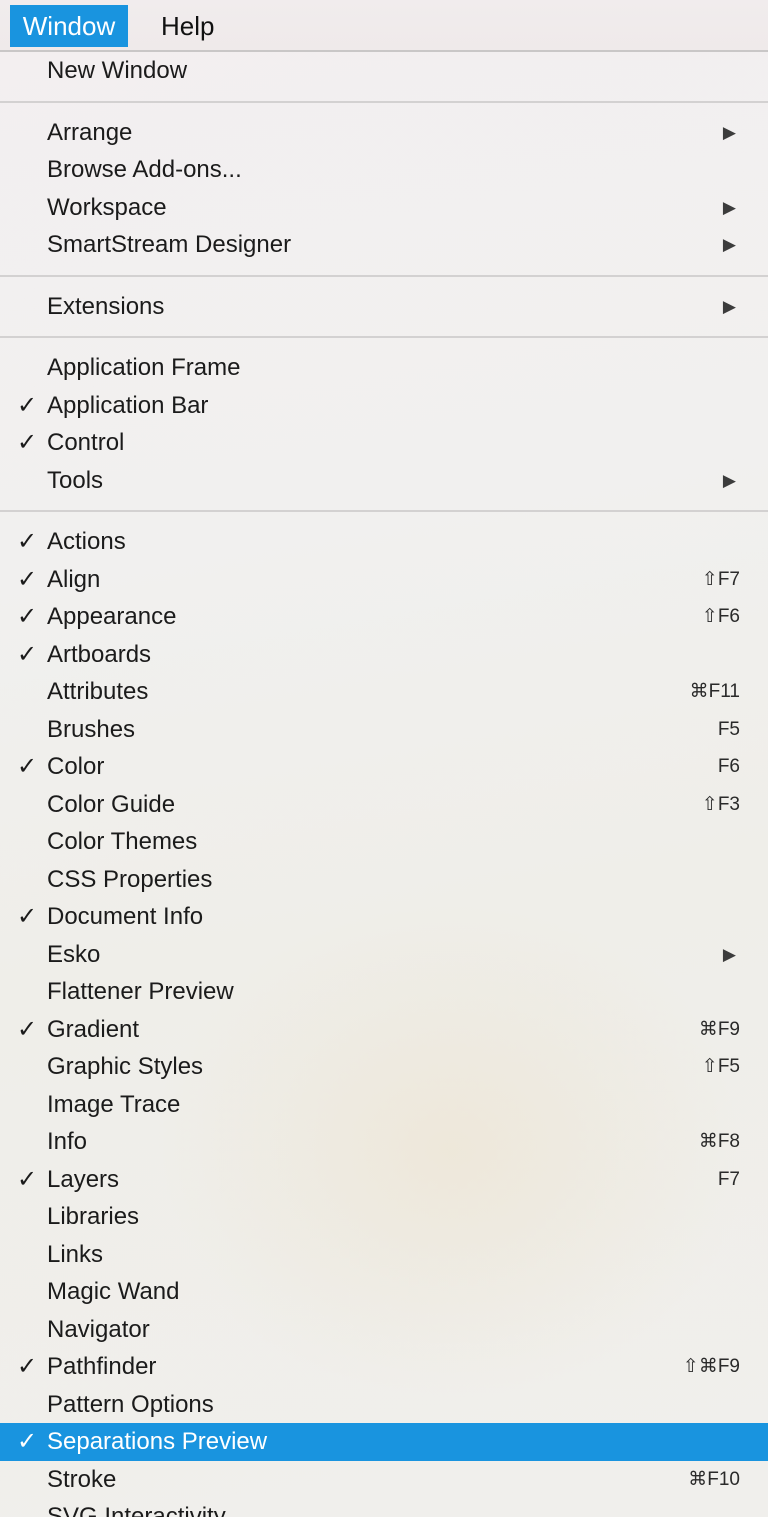 The width and height of the screenshot is (768, 1517). Describe the element at coordinates (93, 1029) in the screenshot. I see `menu-item-label: Gradient` at that location.